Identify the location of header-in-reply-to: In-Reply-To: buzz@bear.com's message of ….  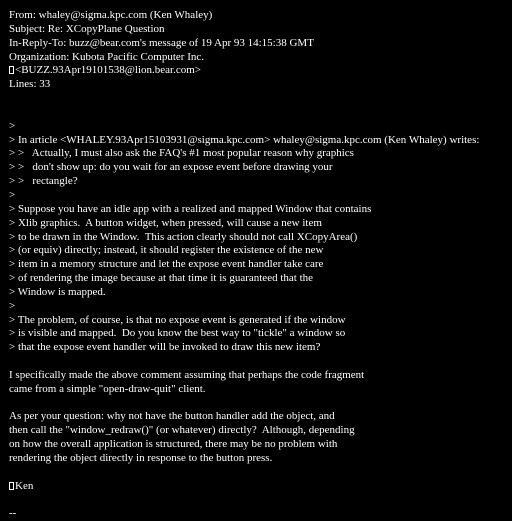
(161, 42).